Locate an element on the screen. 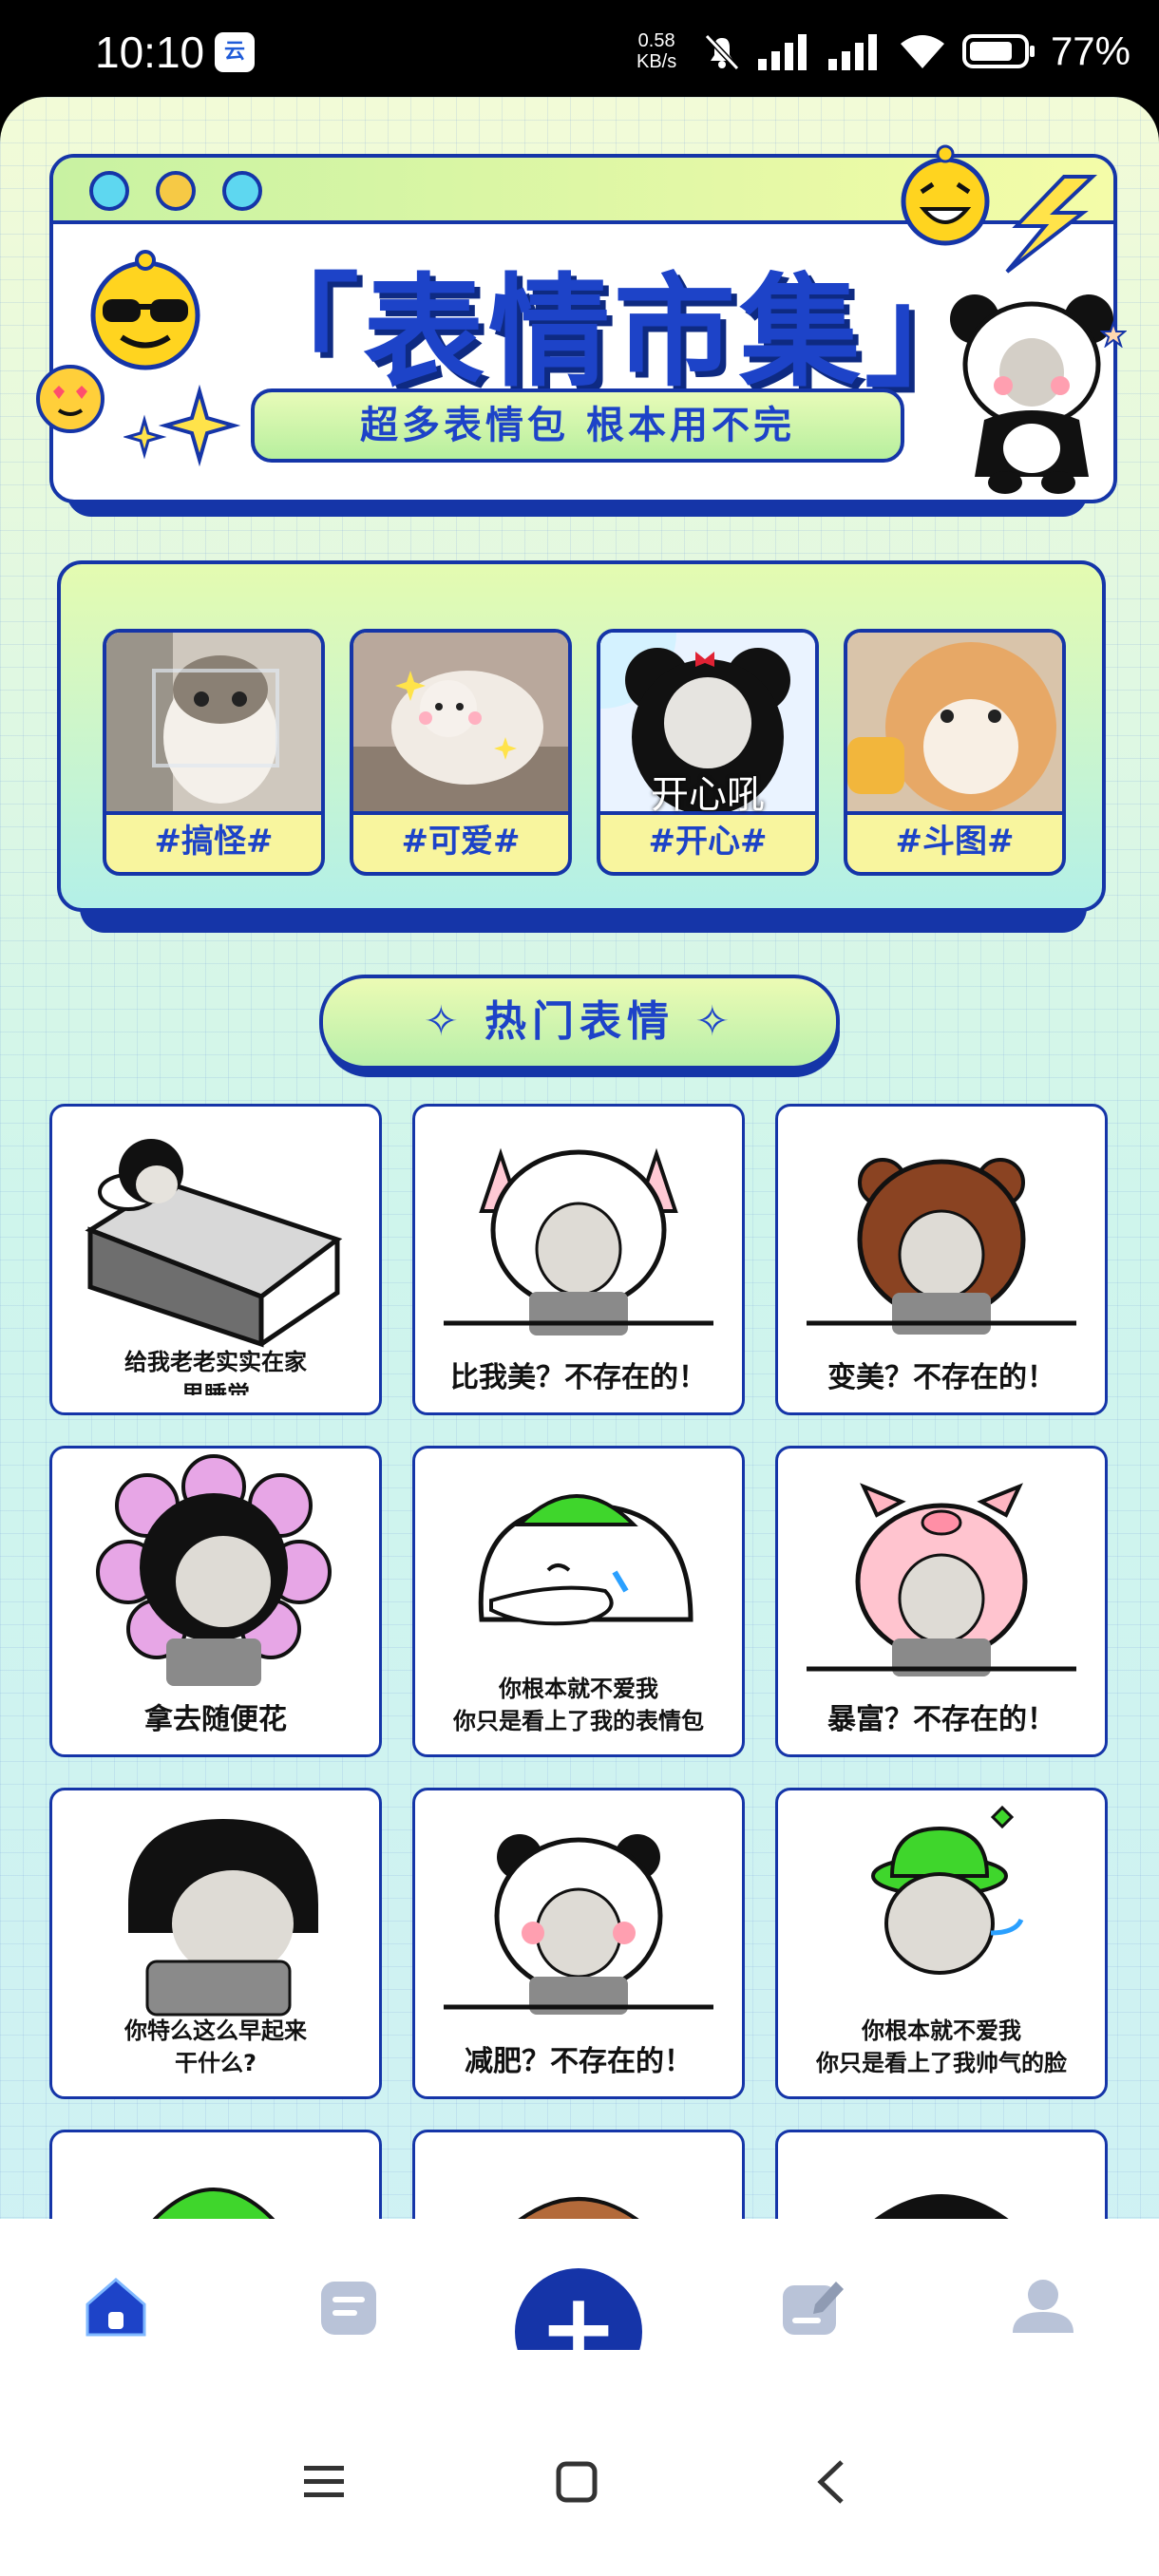 This screenshot has height=2576, width=1159. edit-icon is located at coordinates (813, 2308).